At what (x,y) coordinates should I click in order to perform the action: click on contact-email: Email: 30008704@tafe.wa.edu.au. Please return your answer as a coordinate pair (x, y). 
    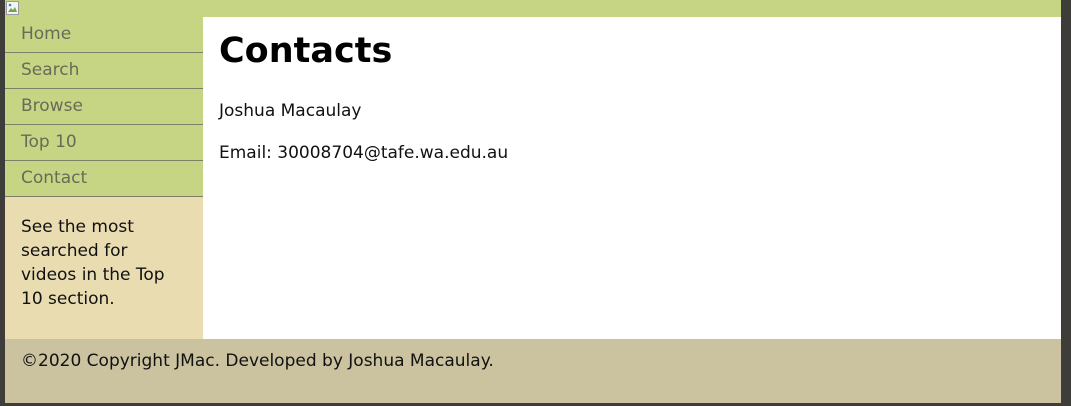
    Looking at the image, I should click on (364, 153).